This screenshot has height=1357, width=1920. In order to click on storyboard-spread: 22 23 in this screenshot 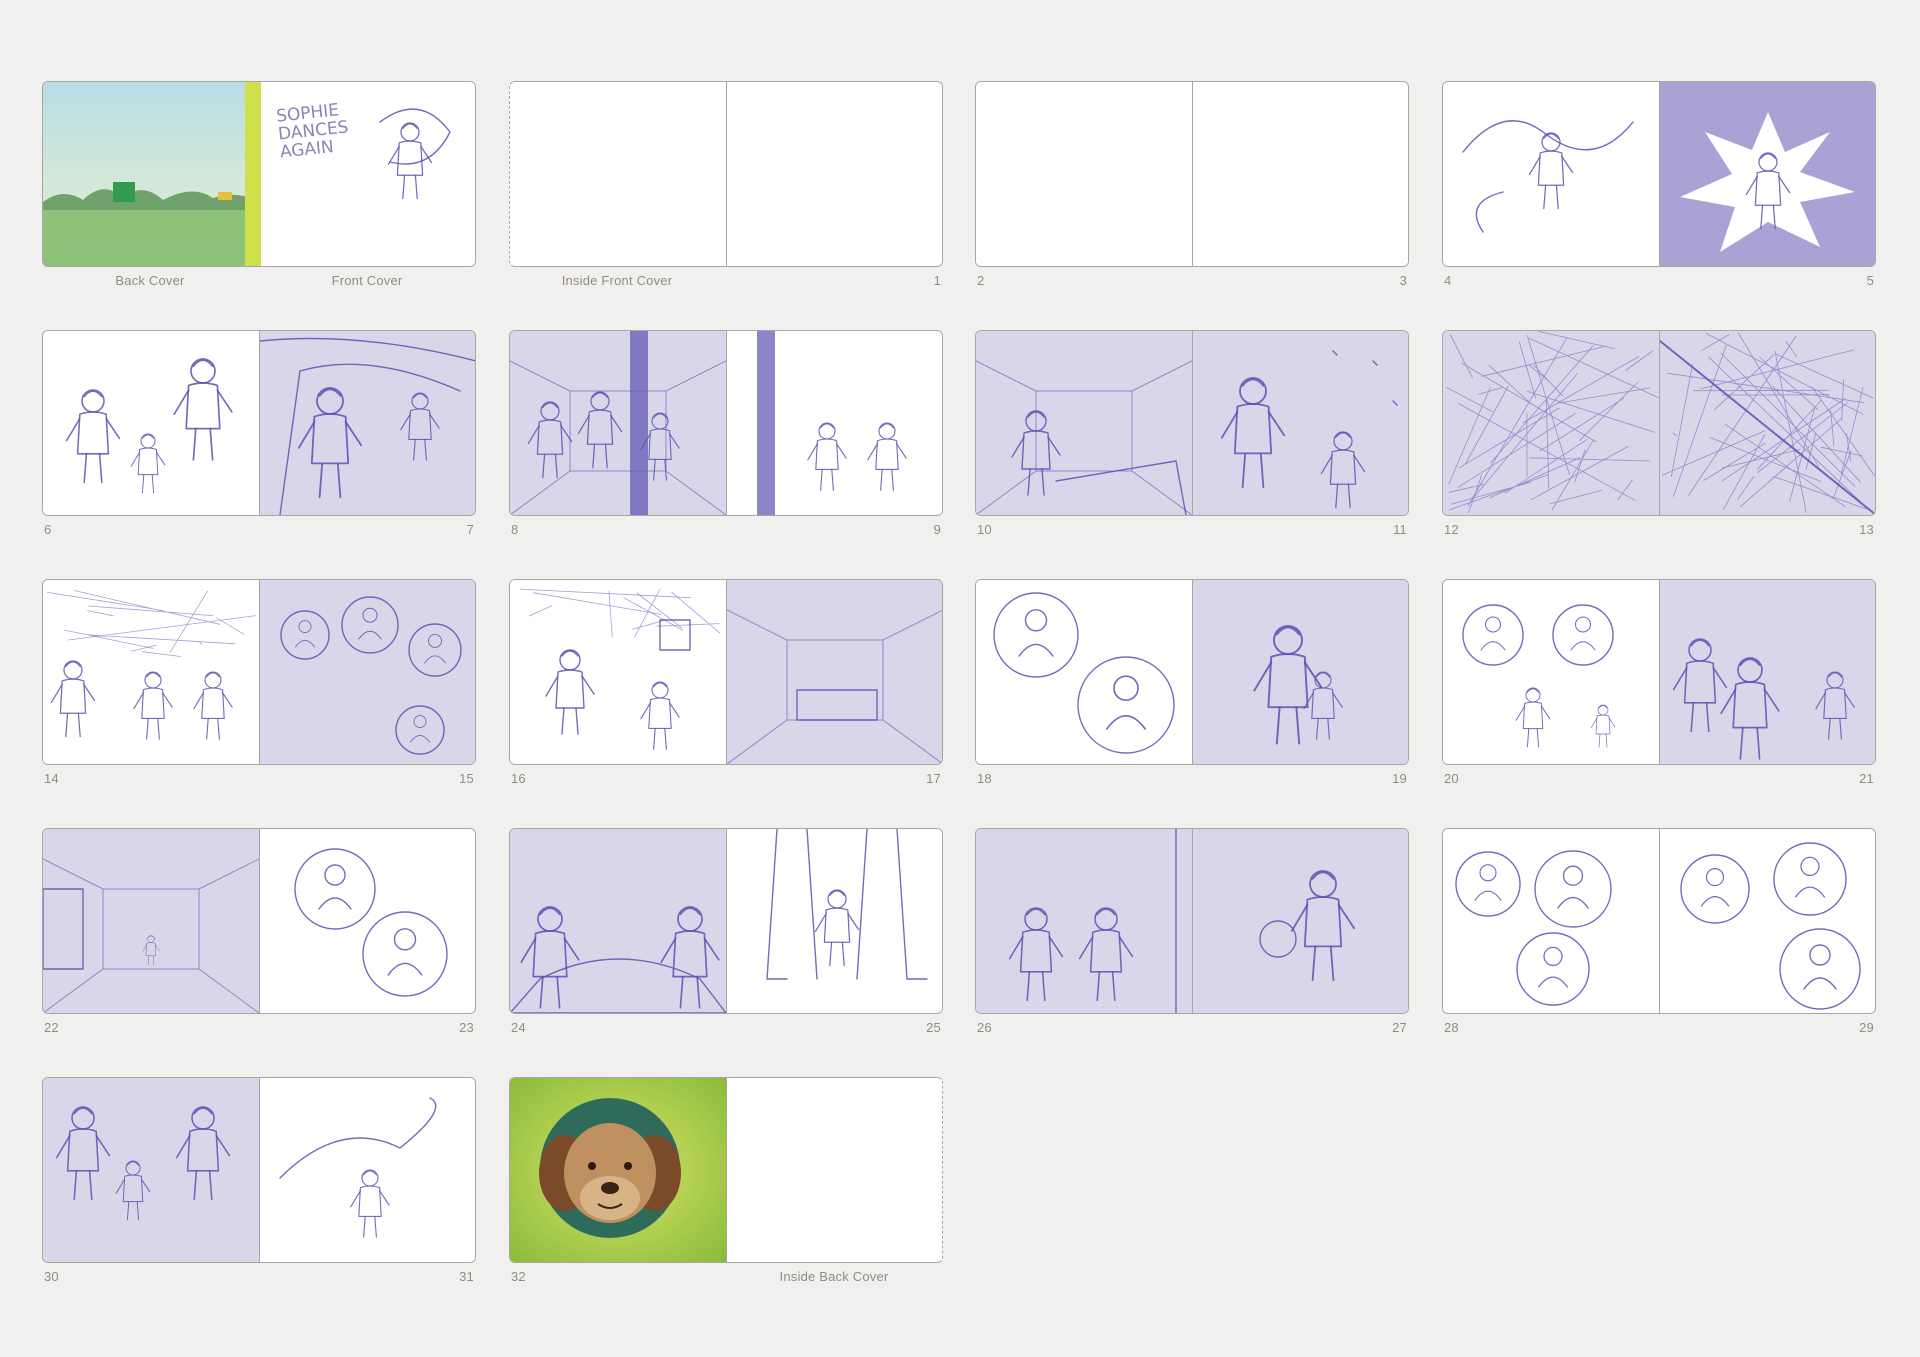, I will do `click(259, 931)`.